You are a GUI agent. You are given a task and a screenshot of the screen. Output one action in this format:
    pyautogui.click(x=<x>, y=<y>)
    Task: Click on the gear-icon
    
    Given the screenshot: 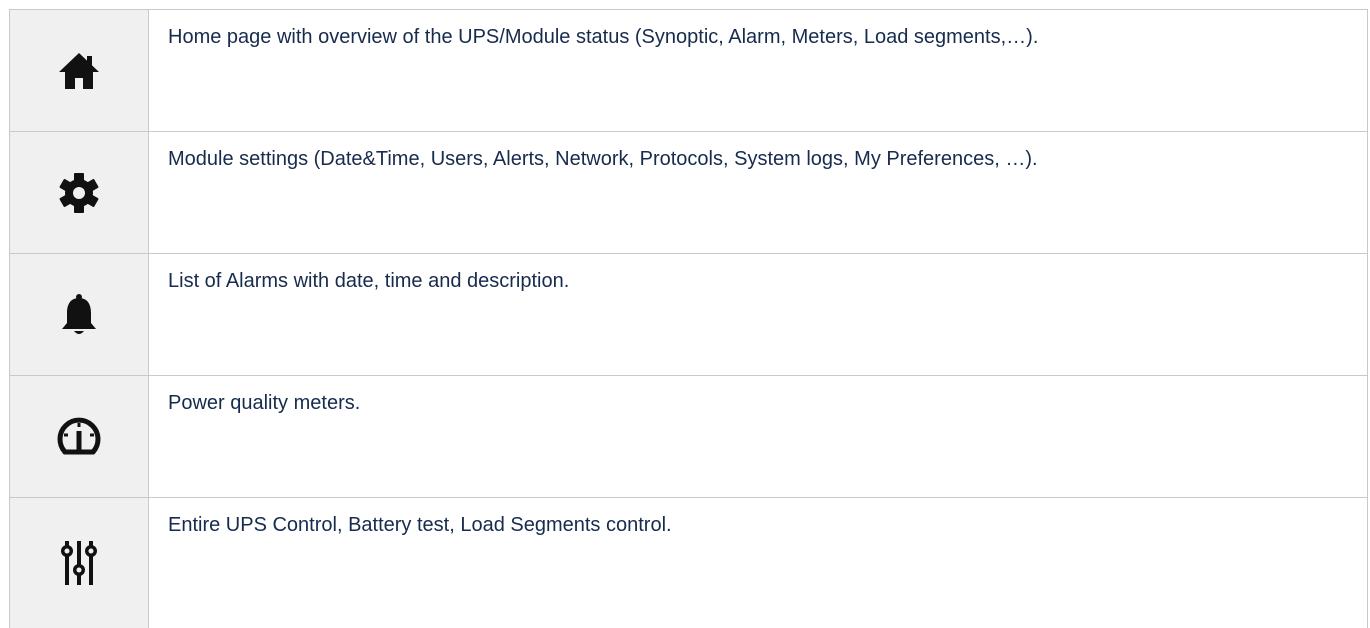 What is the action you would take?
    pyautogui.click(x=79, y=193)
    